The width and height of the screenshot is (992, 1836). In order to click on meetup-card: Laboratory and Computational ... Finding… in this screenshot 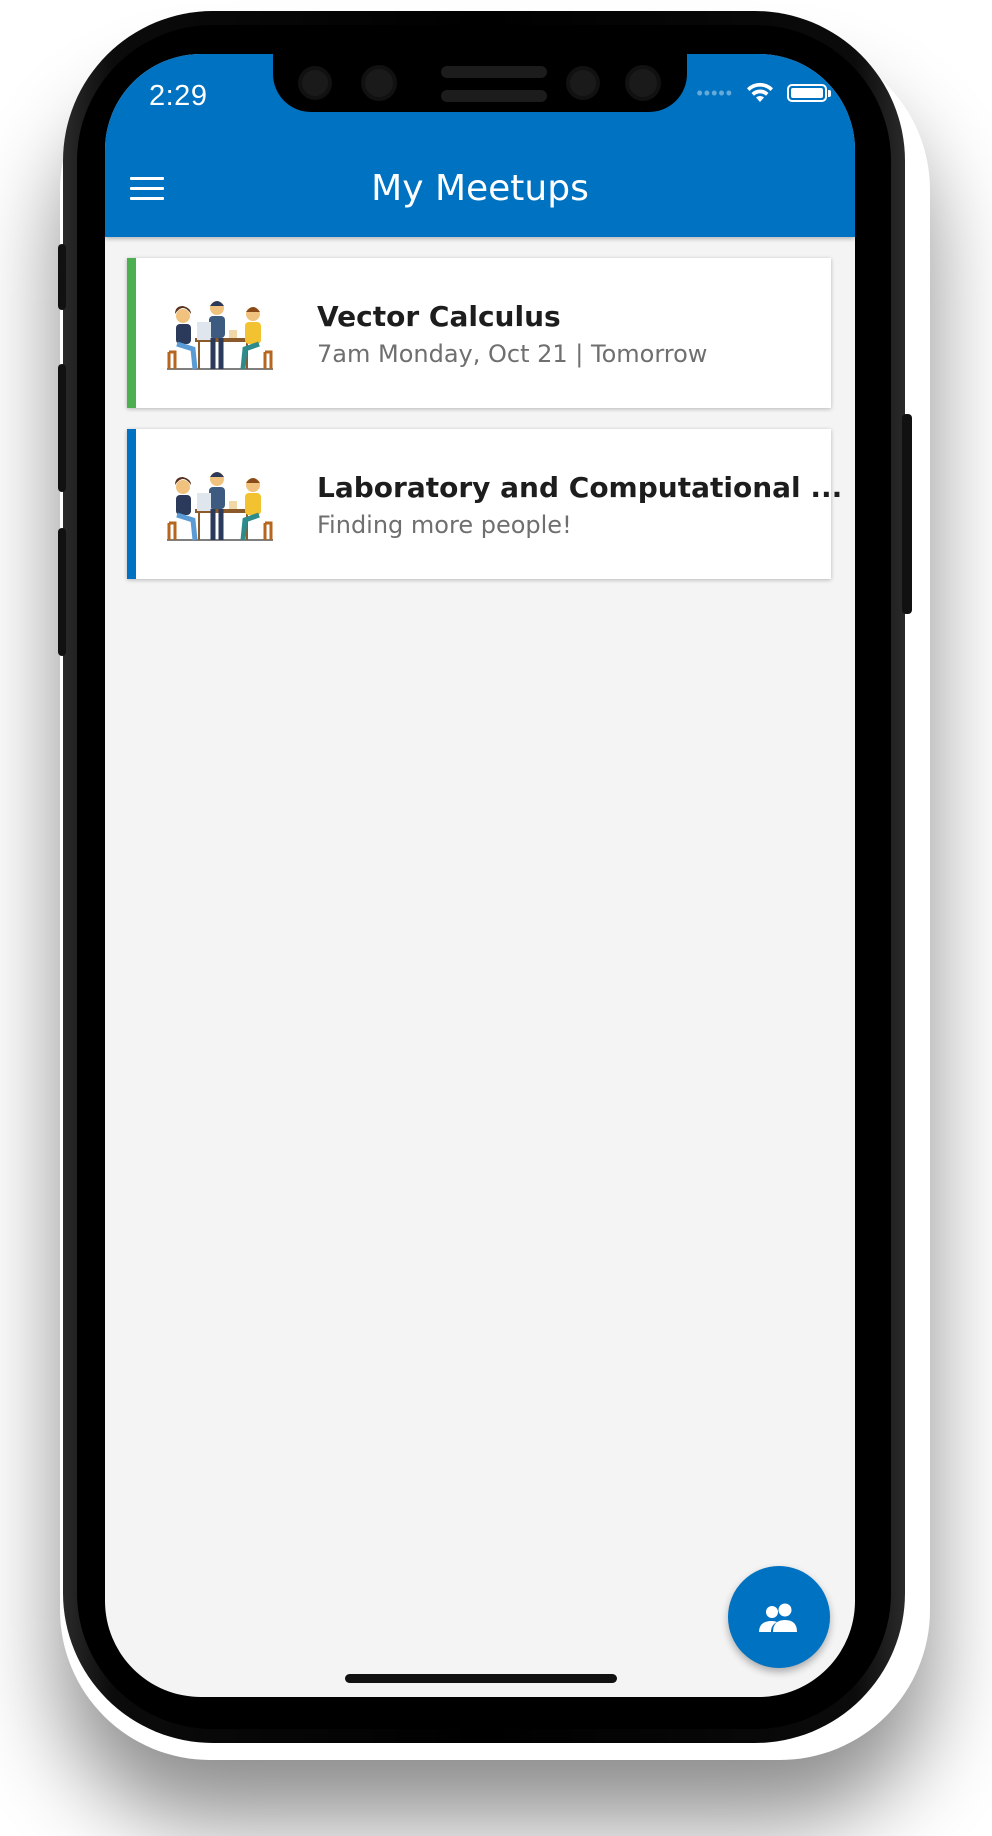, I will do `click(484, 504)`.